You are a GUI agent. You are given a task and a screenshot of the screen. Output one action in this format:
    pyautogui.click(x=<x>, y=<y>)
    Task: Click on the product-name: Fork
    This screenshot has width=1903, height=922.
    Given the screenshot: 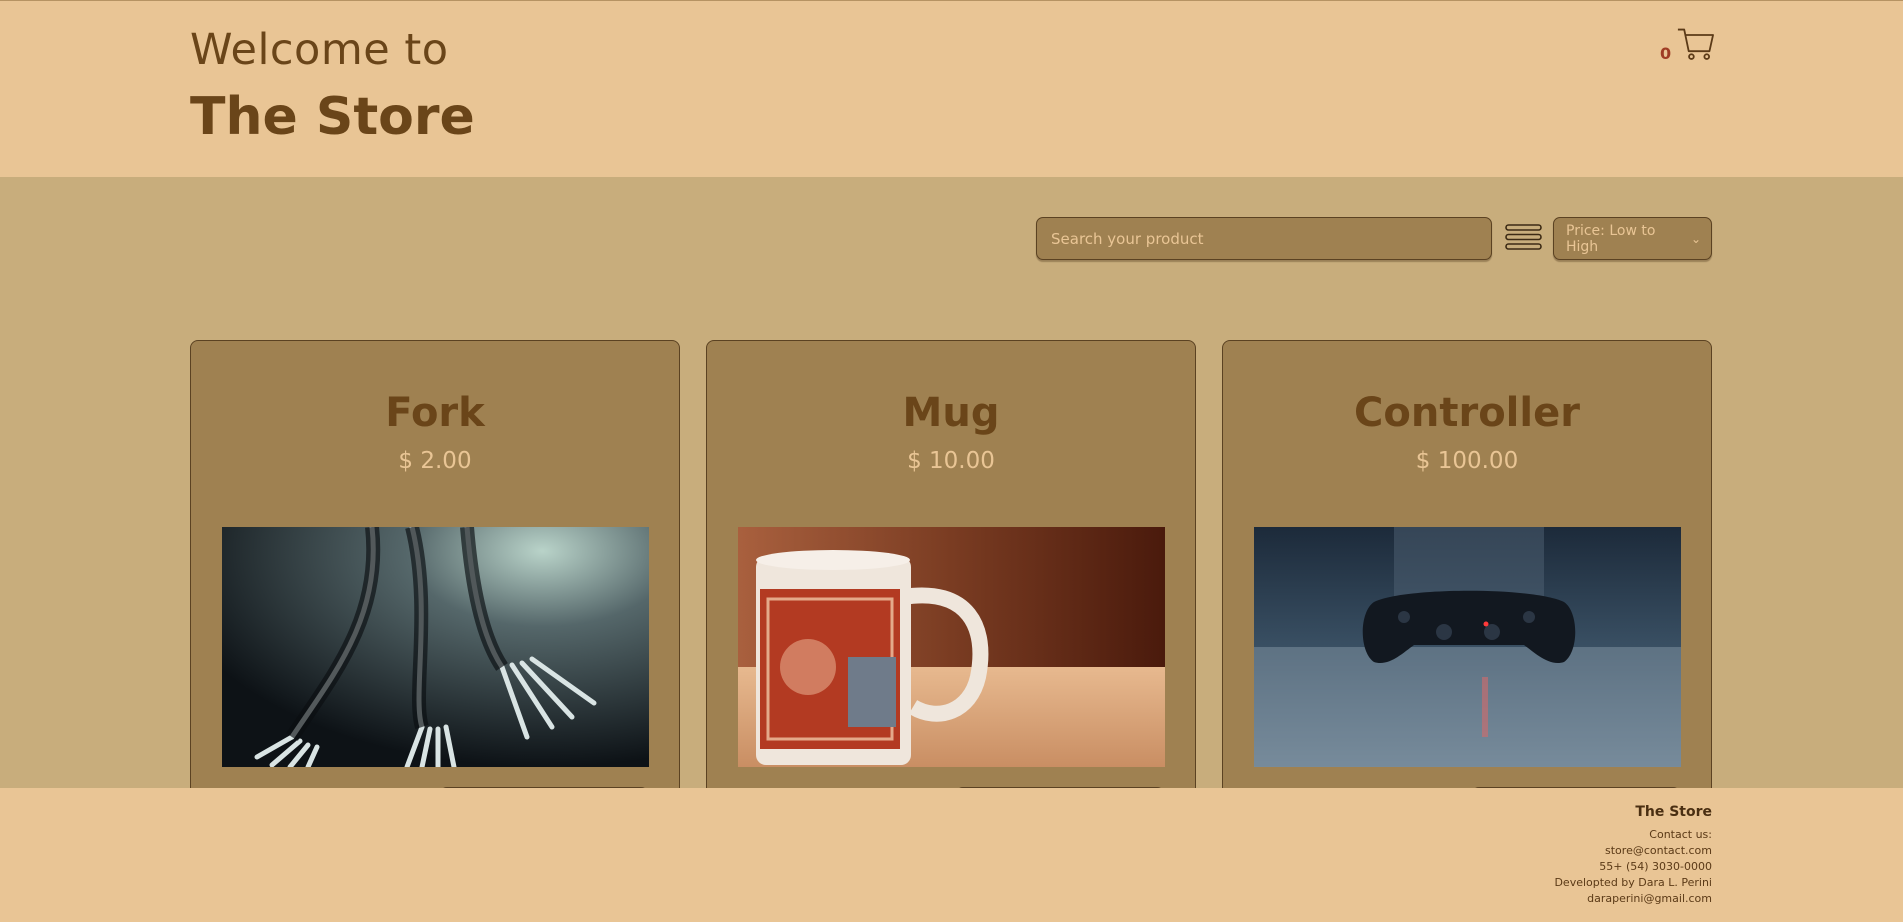 What is the action you would take?
    pyautogui.click(x=435, y=413)
    